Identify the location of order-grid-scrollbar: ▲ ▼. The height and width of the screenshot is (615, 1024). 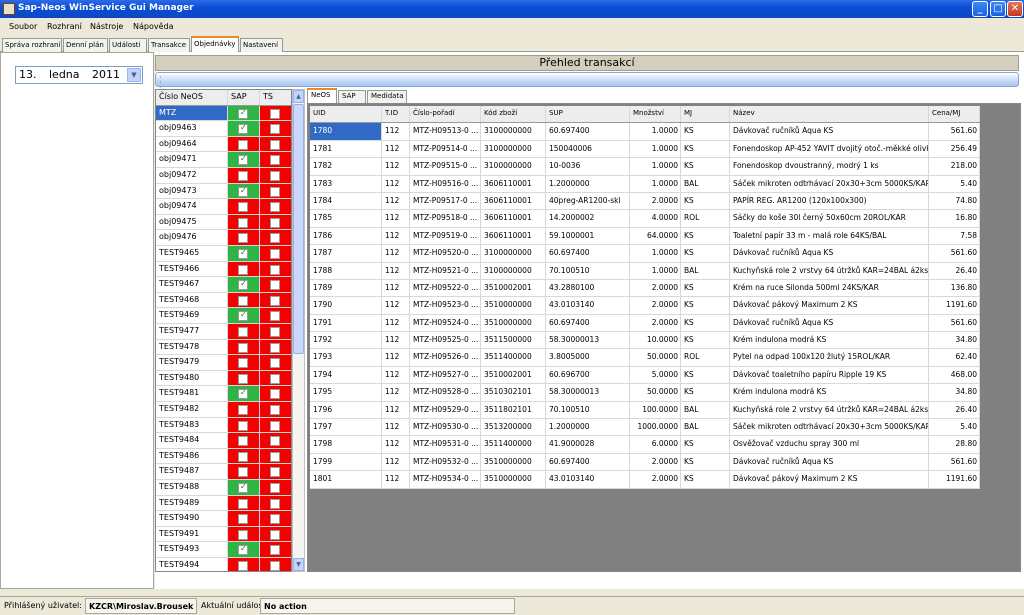
(298, 330).